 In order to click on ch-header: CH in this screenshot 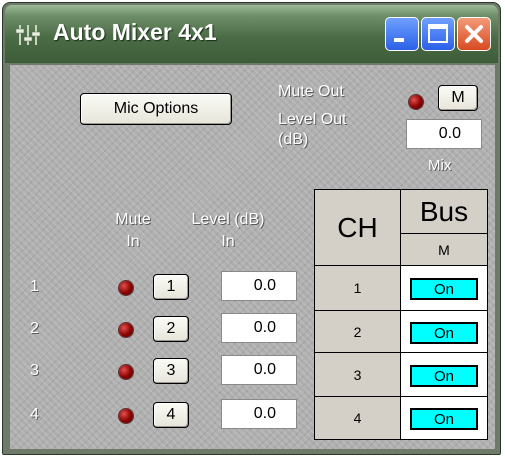, I will do `click(357, 227)`.